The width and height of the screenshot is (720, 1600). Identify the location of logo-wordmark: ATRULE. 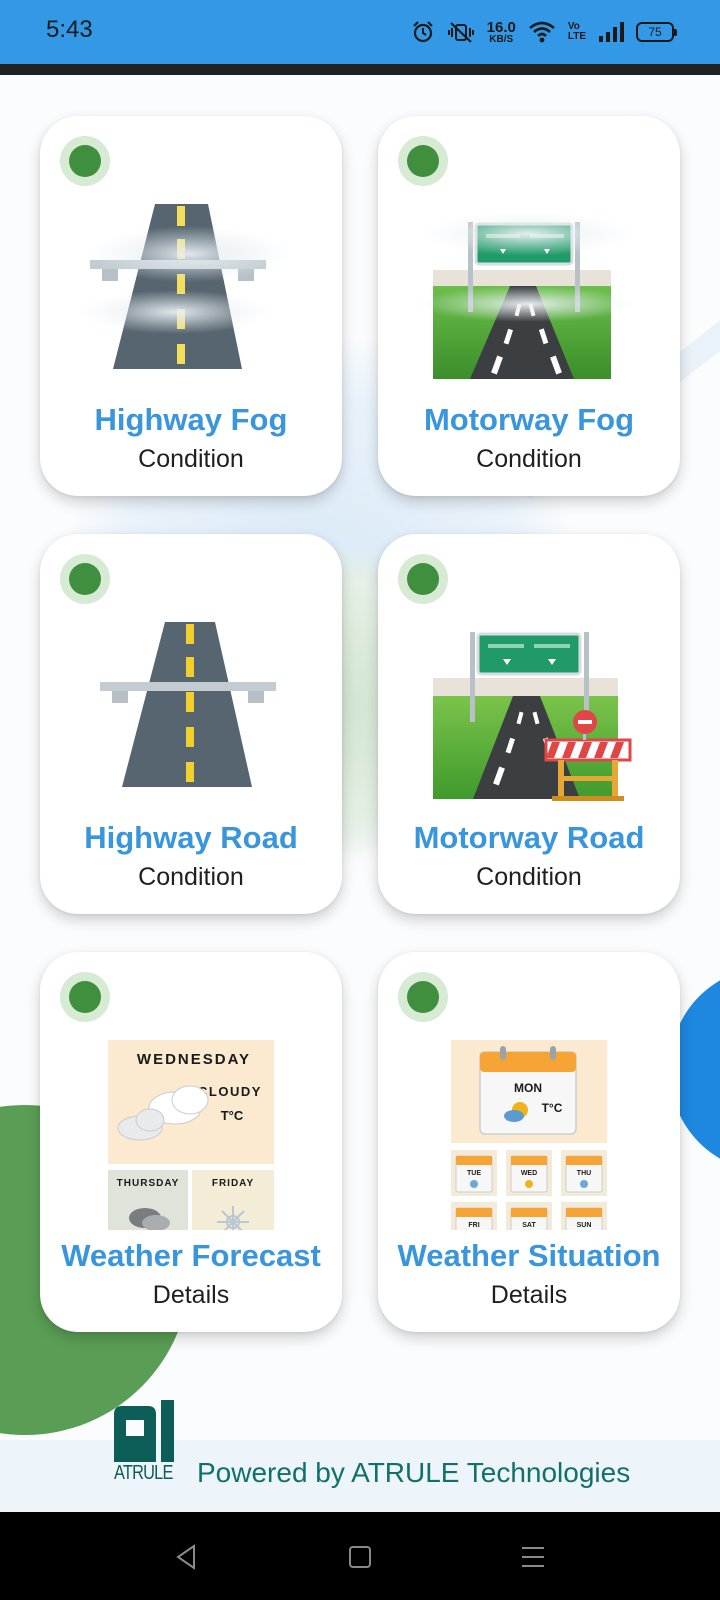
(143, 1473).